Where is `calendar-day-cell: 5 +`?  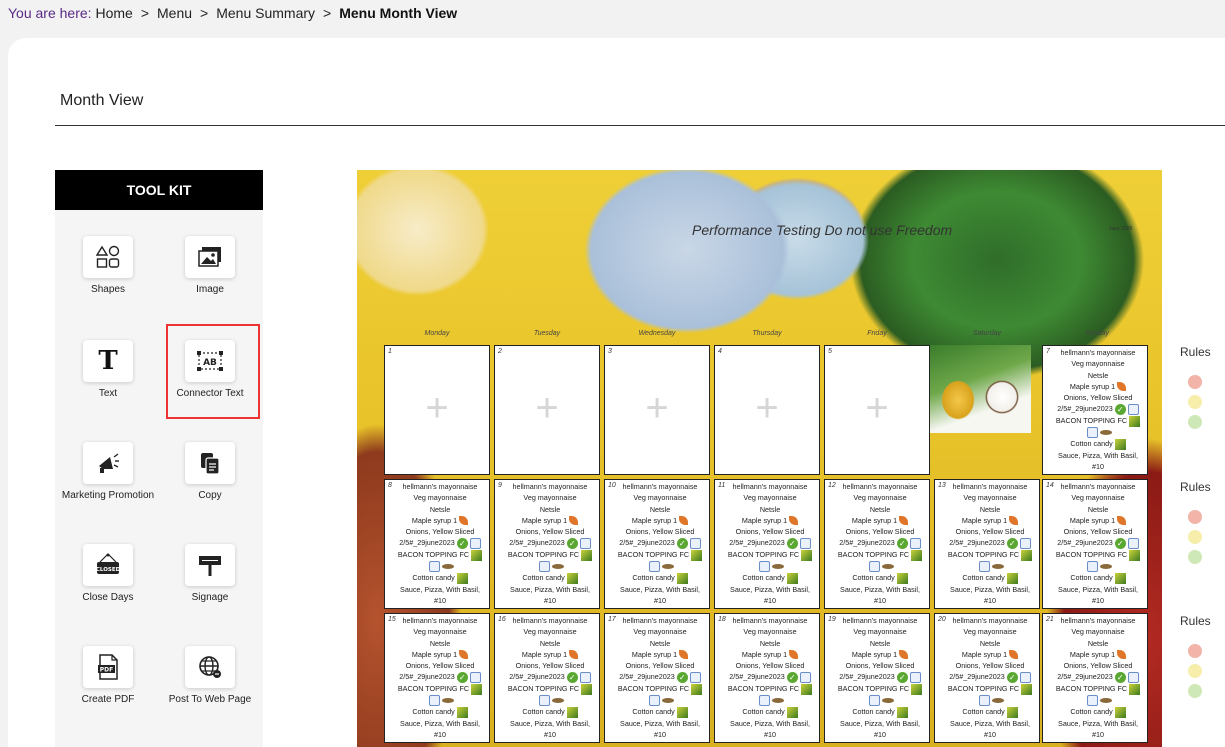
calendar-day-cell: 5 + is located at coordinates (877, 410).